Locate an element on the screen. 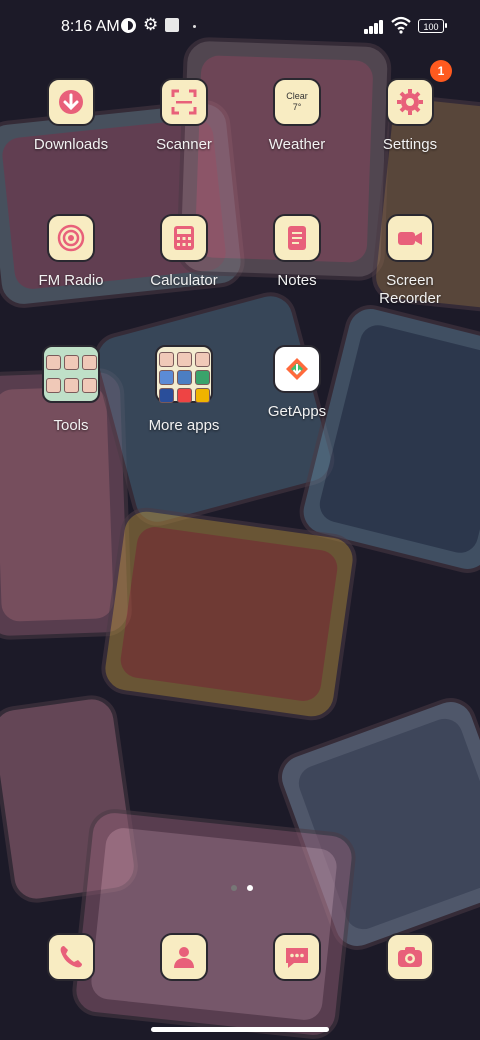 The width and height of the screenshot is (480, 1040). app-label: GetApps is located at coordinates (297, 411).